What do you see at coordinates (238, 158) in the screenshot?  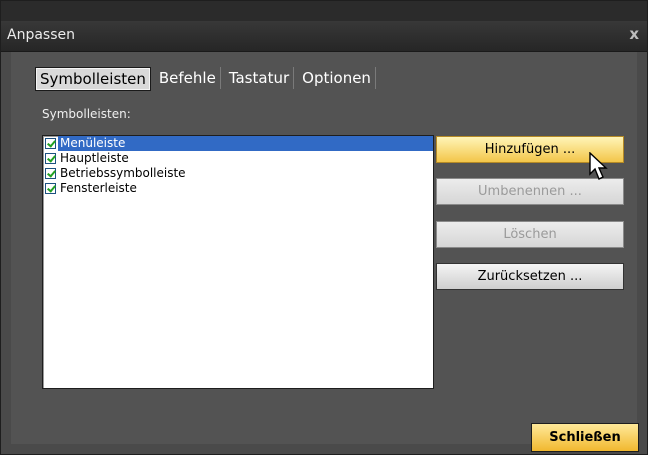 I see `list-item-hauptleiste: Hauptleiste` at bounding box center [238, 158].